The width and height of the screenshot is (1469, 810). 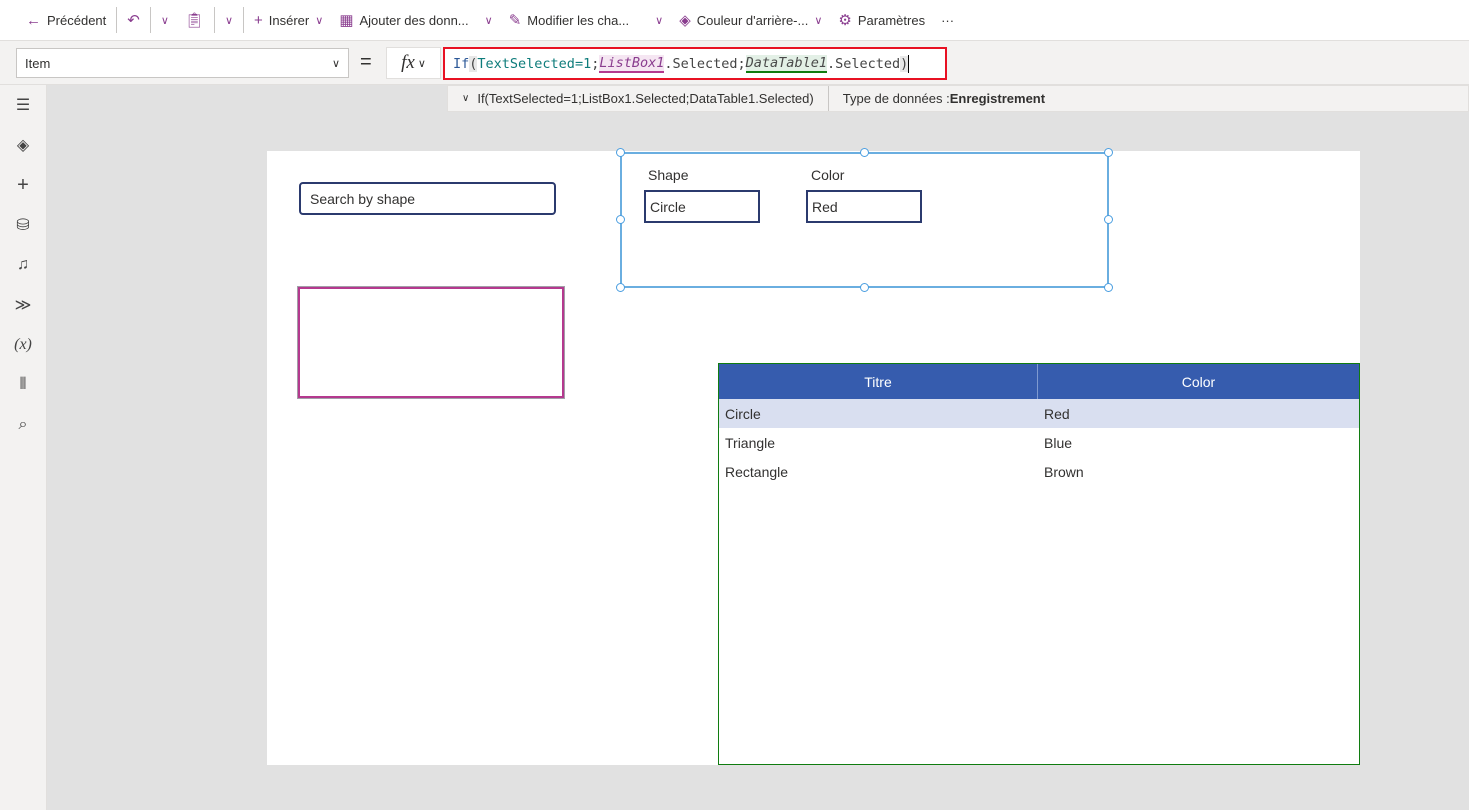 I want to click on equals-sign: =, so click(x=366, y=62).